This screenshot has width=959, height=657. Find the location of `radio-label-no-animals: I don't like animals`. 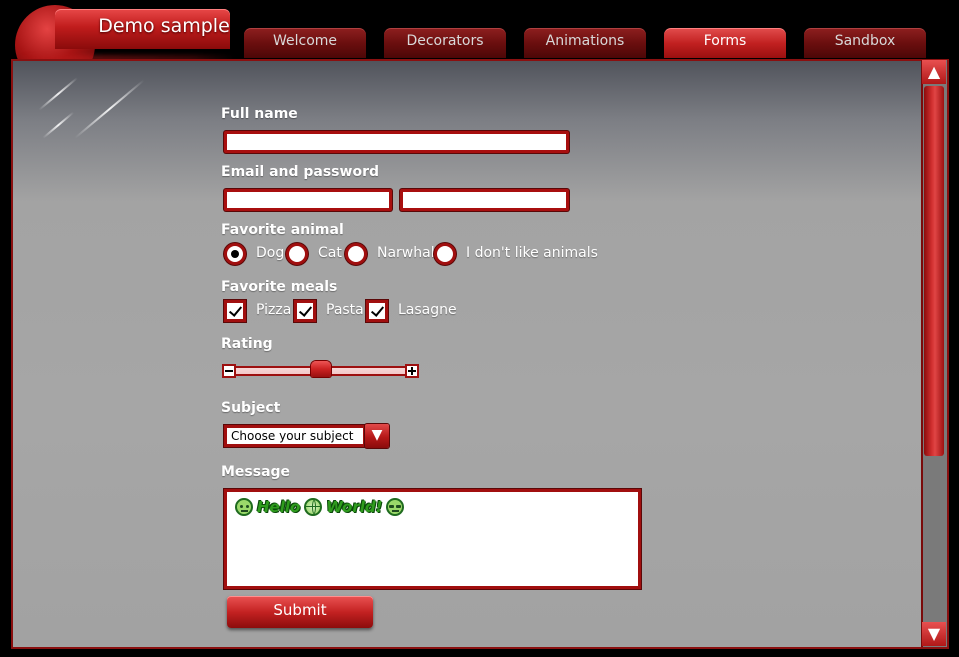

radio-label-no-animals: I don't like animals is located at coordinates (532, 253).